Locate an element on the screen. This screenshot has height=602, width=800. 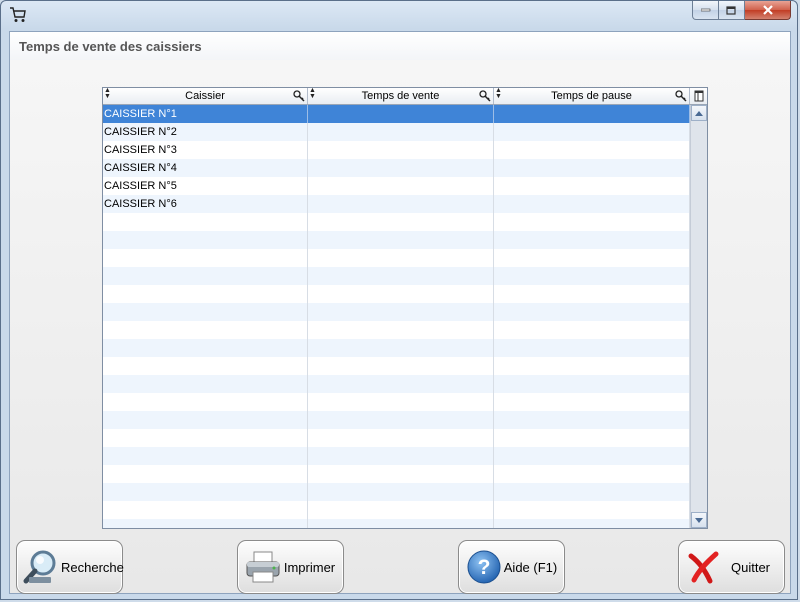
scroll-up-button is located at coordinates (699, 113).